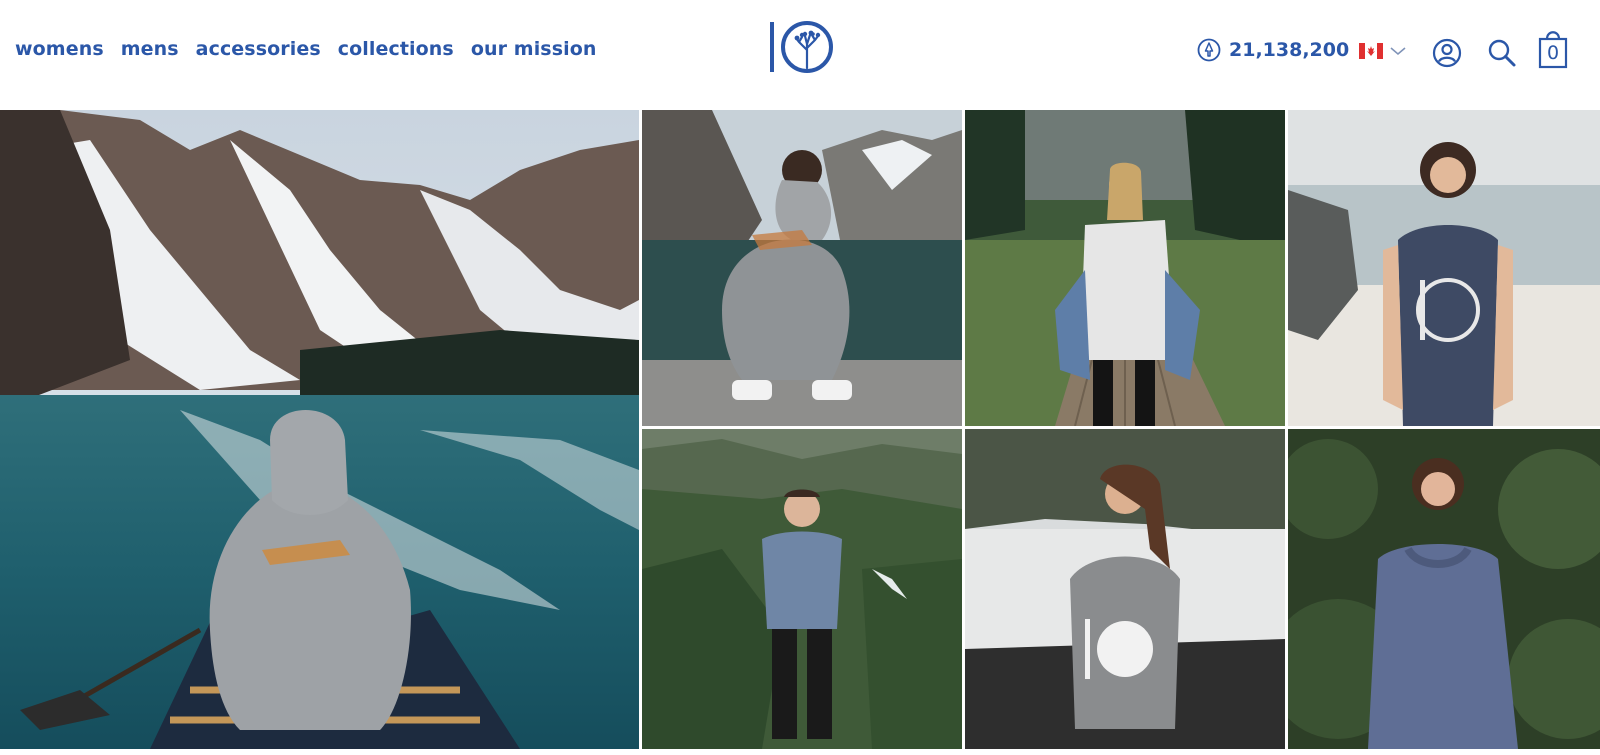  What do you see at coordinates (1371, 51) in the screenshot?
I see `canada-flag-icon` at bounding box center [1371, 51].